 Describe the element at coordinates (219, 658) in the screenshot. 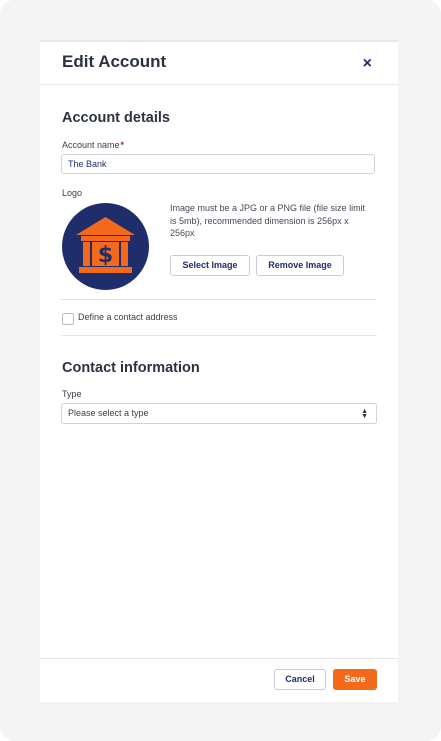

I see `modal-footer-divider` at that location.